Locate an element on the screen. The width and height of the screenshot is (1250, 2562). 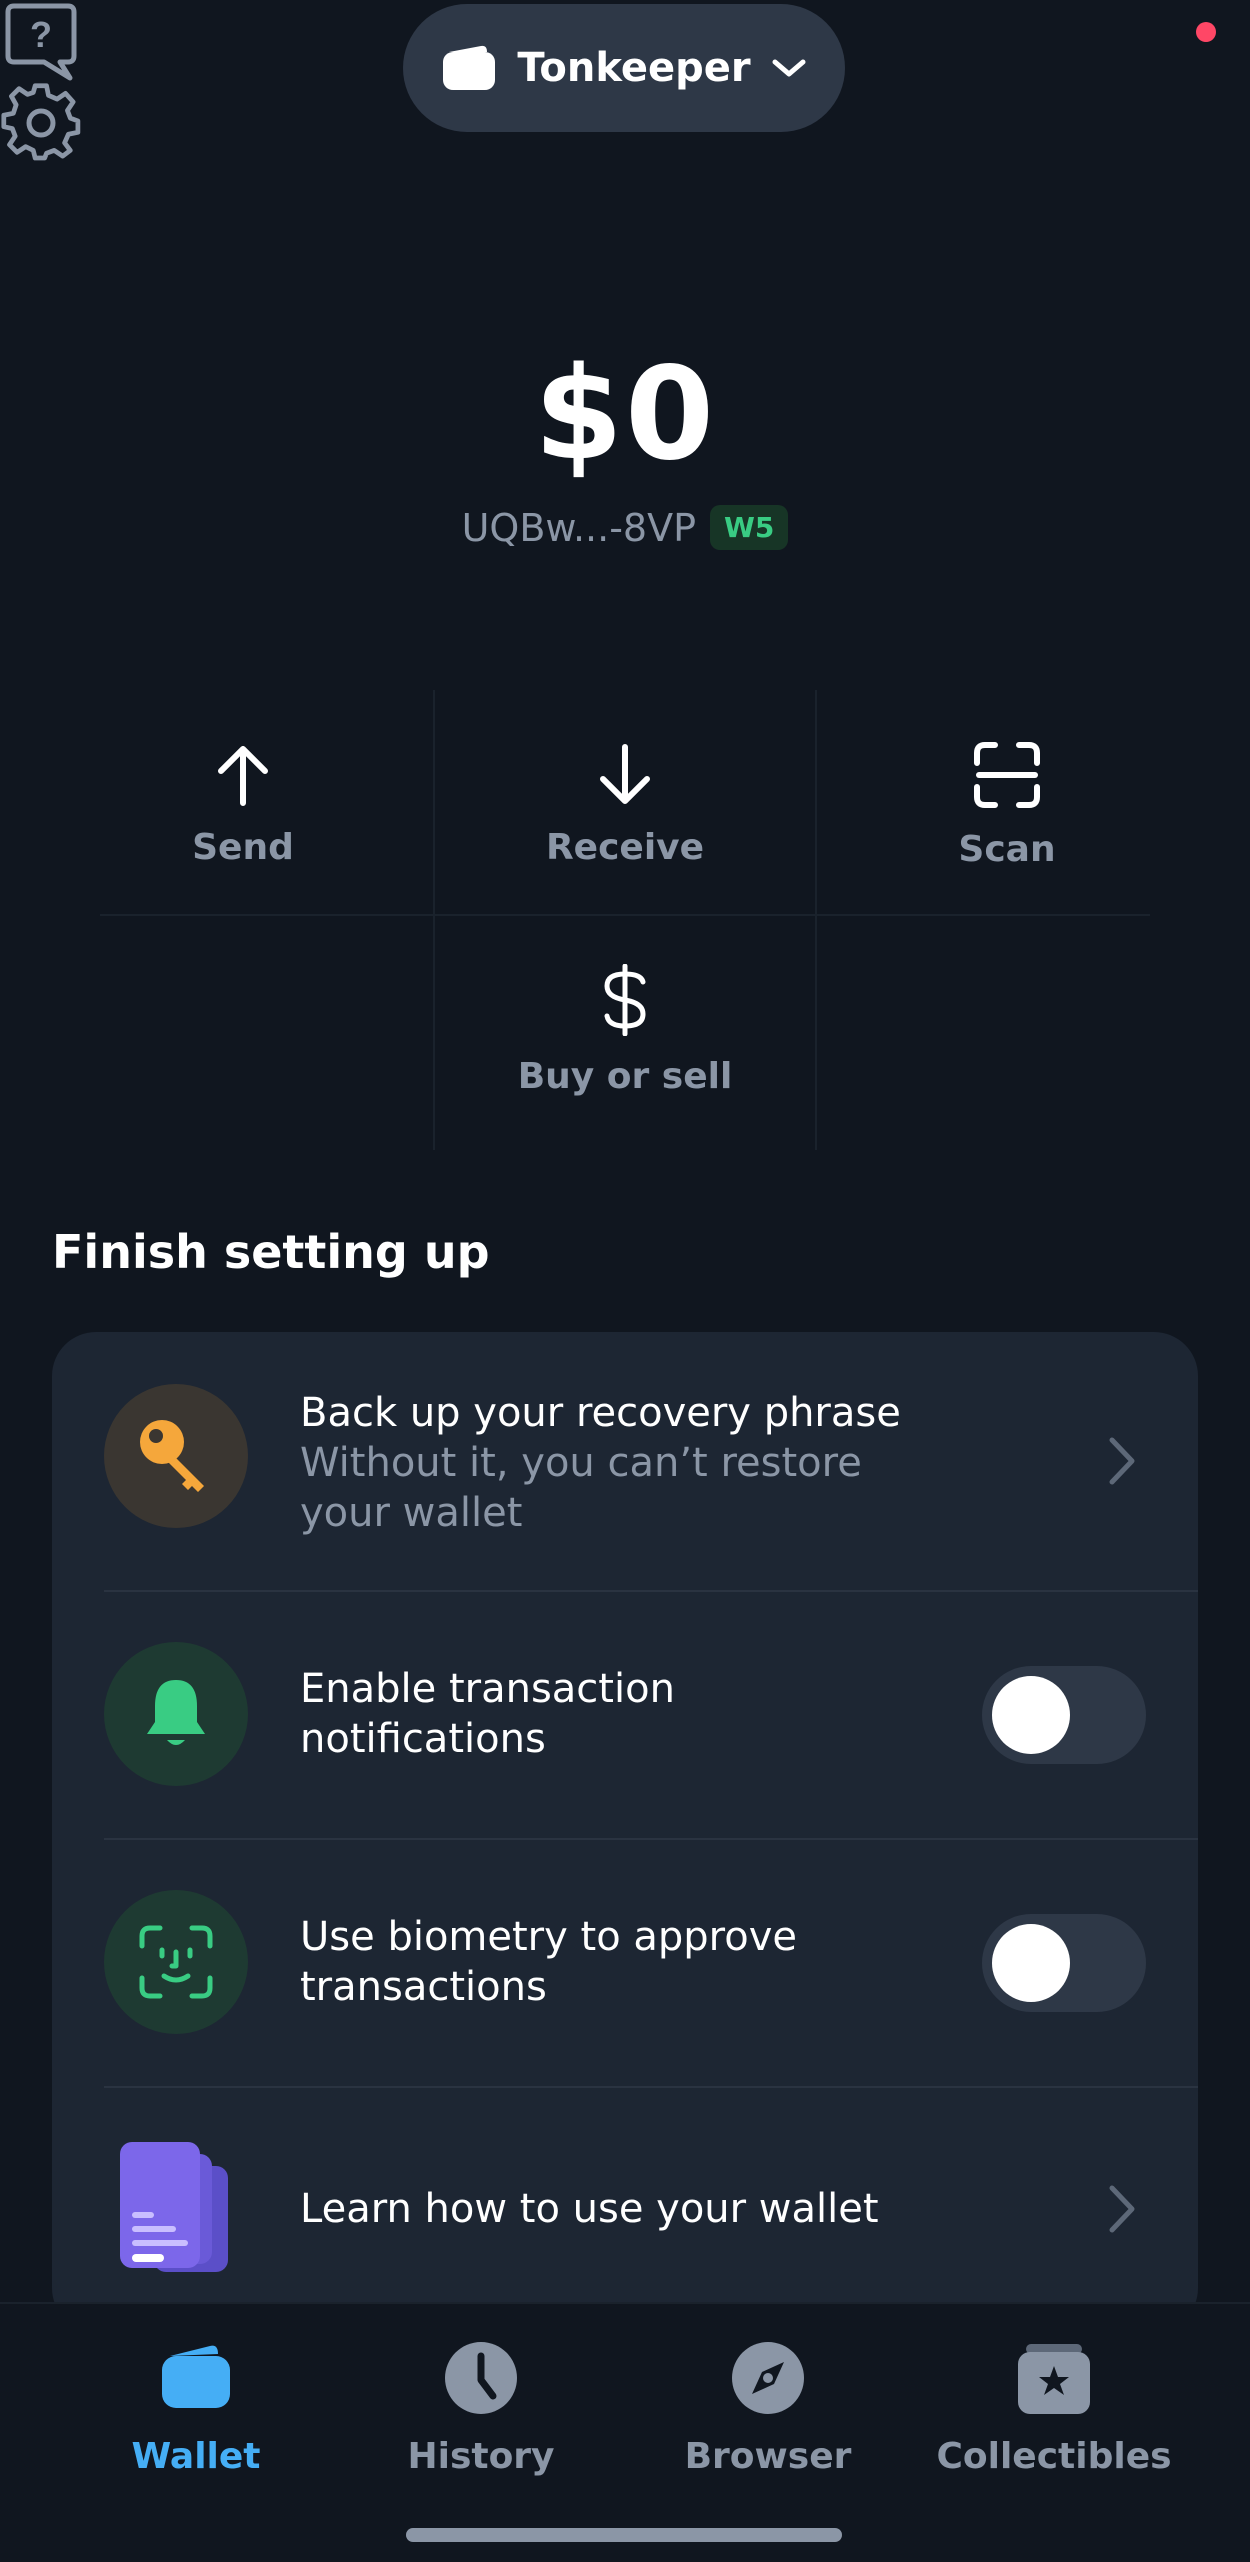
send-label: Send is located at coordinates (243, 847).